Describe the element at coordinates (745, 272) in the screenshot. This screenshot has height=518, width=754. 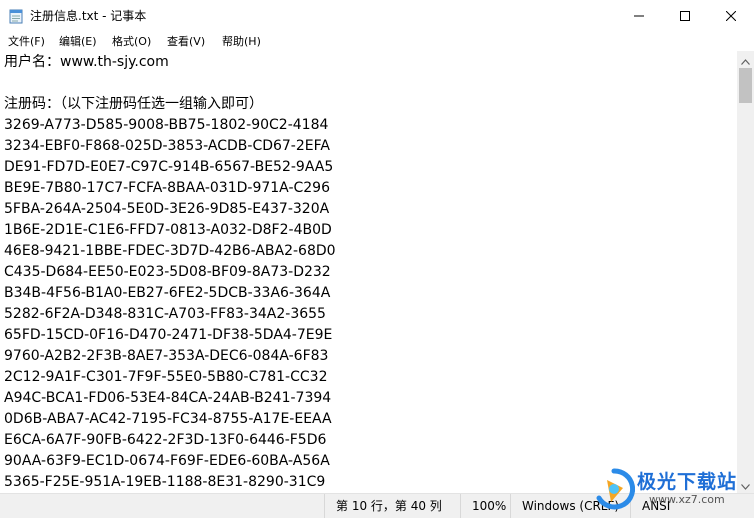
I see `vertical-scrollbar` at that location.